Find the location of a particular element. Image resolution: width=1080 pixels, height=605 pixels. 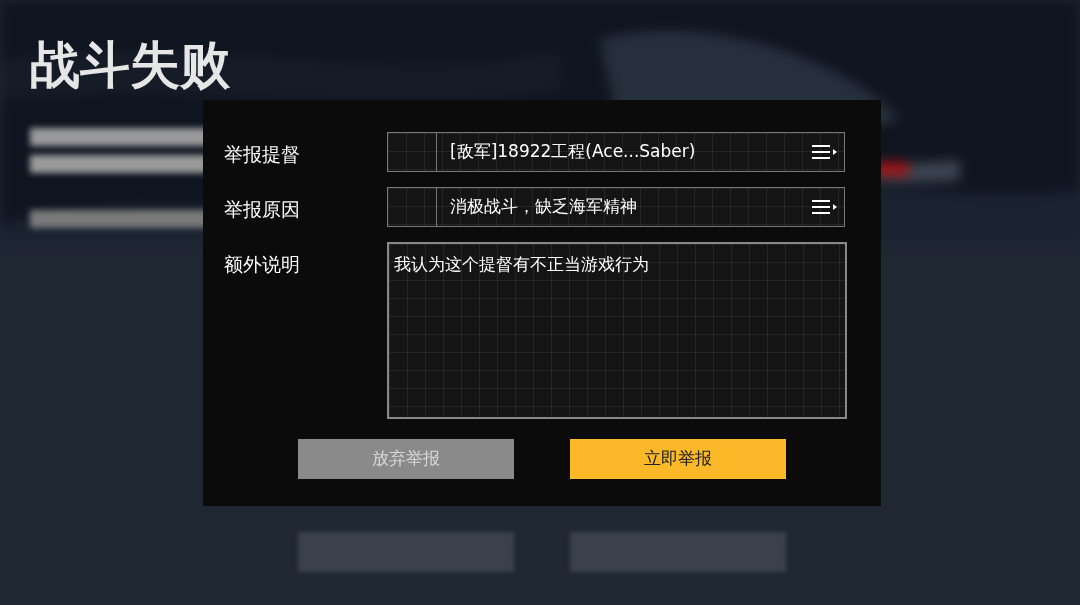

dropdown-field: [敌军]18922工程(Ace...Saber) is located at coordinates (616, 152).